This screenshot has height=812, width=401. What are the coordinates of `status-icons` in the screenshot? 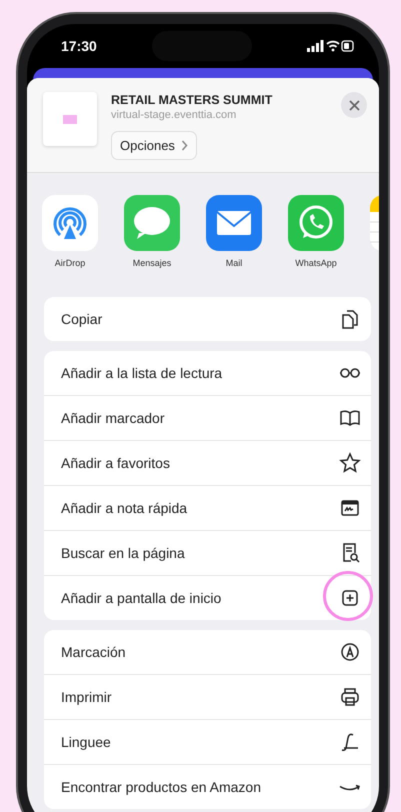 It's located at (331, 46).